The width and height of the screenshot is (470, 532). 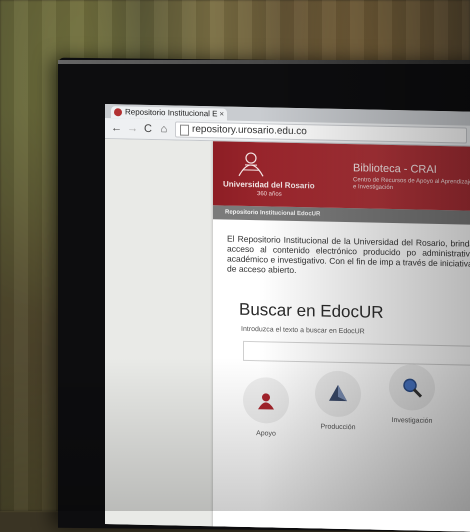 I want to click on monitor-top-edge, so click(x=264, y=62).